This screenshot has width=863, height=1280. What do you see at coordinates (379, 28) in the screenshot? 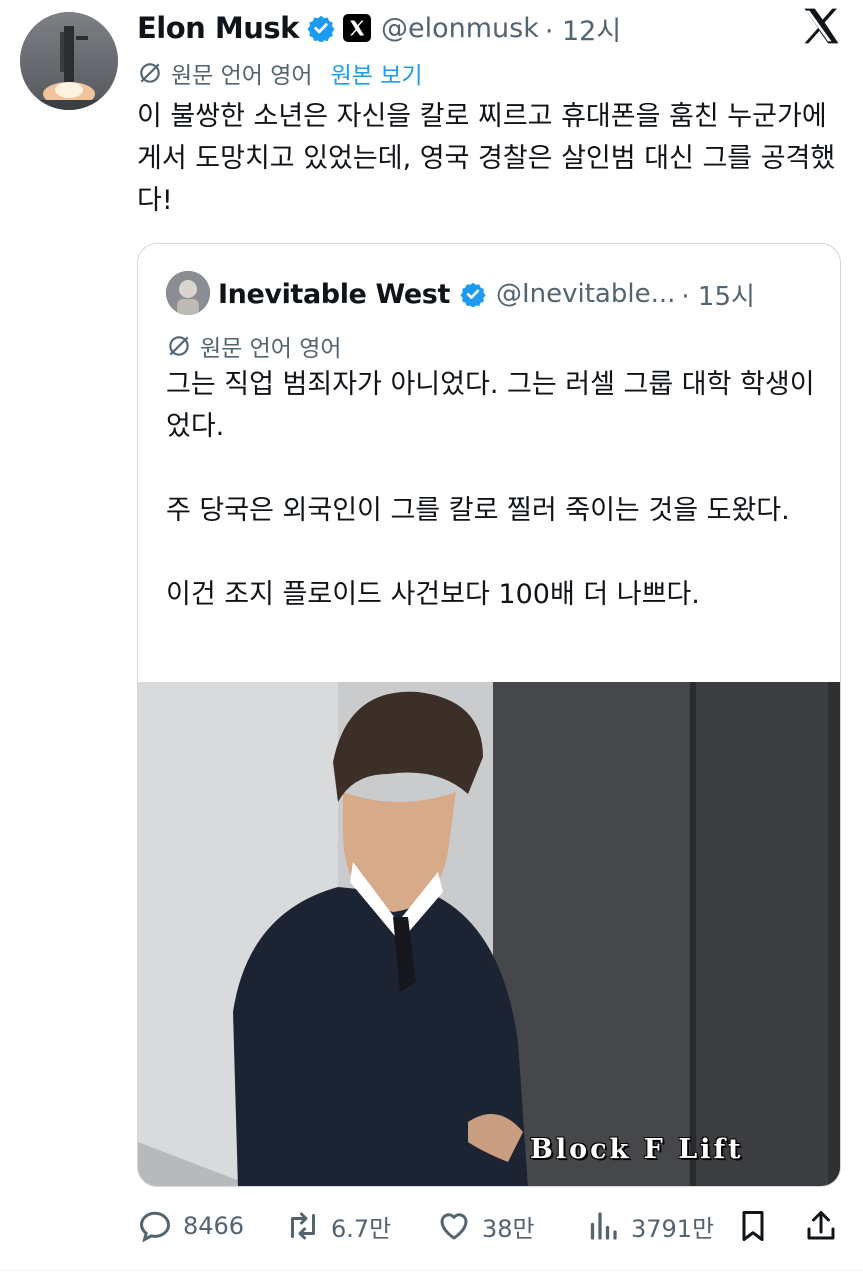
I see `tweet-header: Elon Musk @elonmusk · 12시` at bounding box center [379, 28].